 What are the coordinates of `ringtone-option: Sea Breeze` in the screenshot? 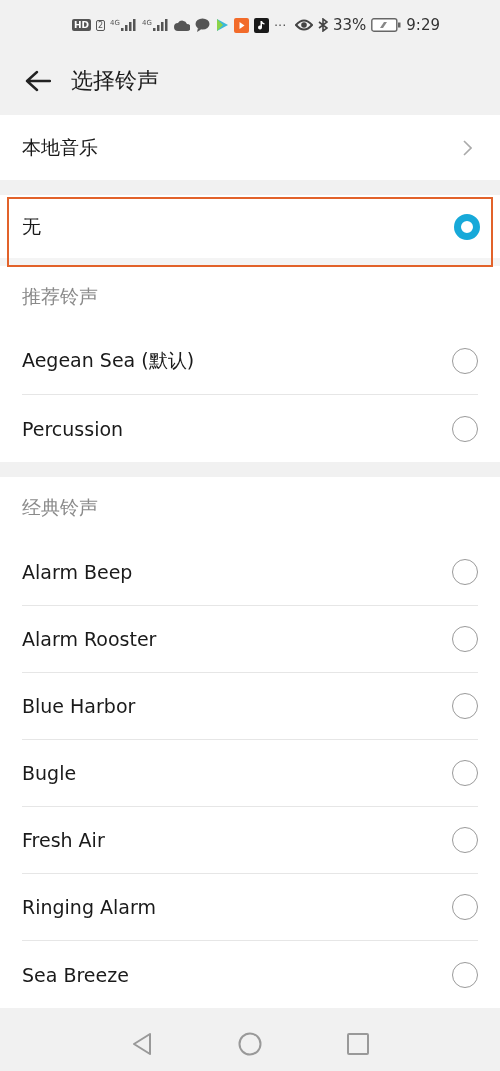 It's located at (250, 974).